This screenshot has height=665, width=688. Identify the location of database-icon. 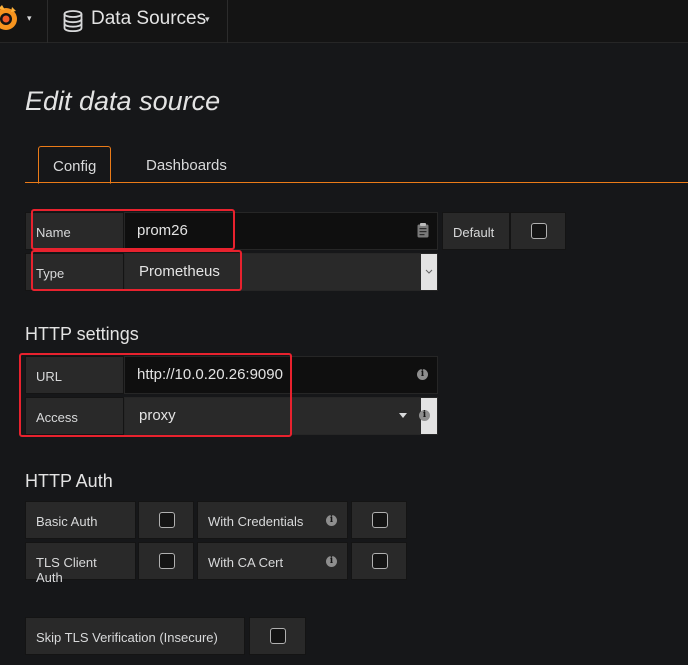
(73, 21).